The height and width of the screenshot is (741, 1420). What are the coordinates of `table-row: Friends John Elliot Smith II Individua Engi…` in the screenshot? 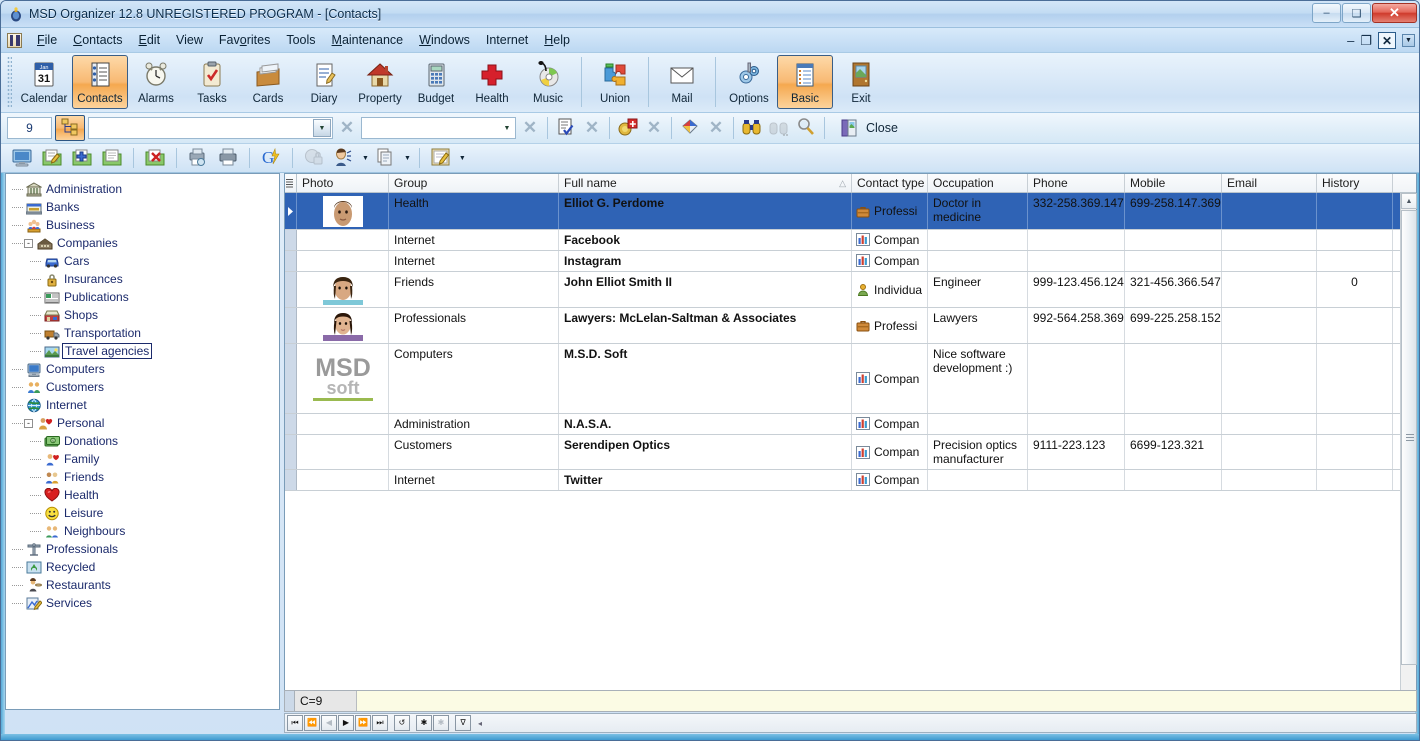 It's located at (850, 290).